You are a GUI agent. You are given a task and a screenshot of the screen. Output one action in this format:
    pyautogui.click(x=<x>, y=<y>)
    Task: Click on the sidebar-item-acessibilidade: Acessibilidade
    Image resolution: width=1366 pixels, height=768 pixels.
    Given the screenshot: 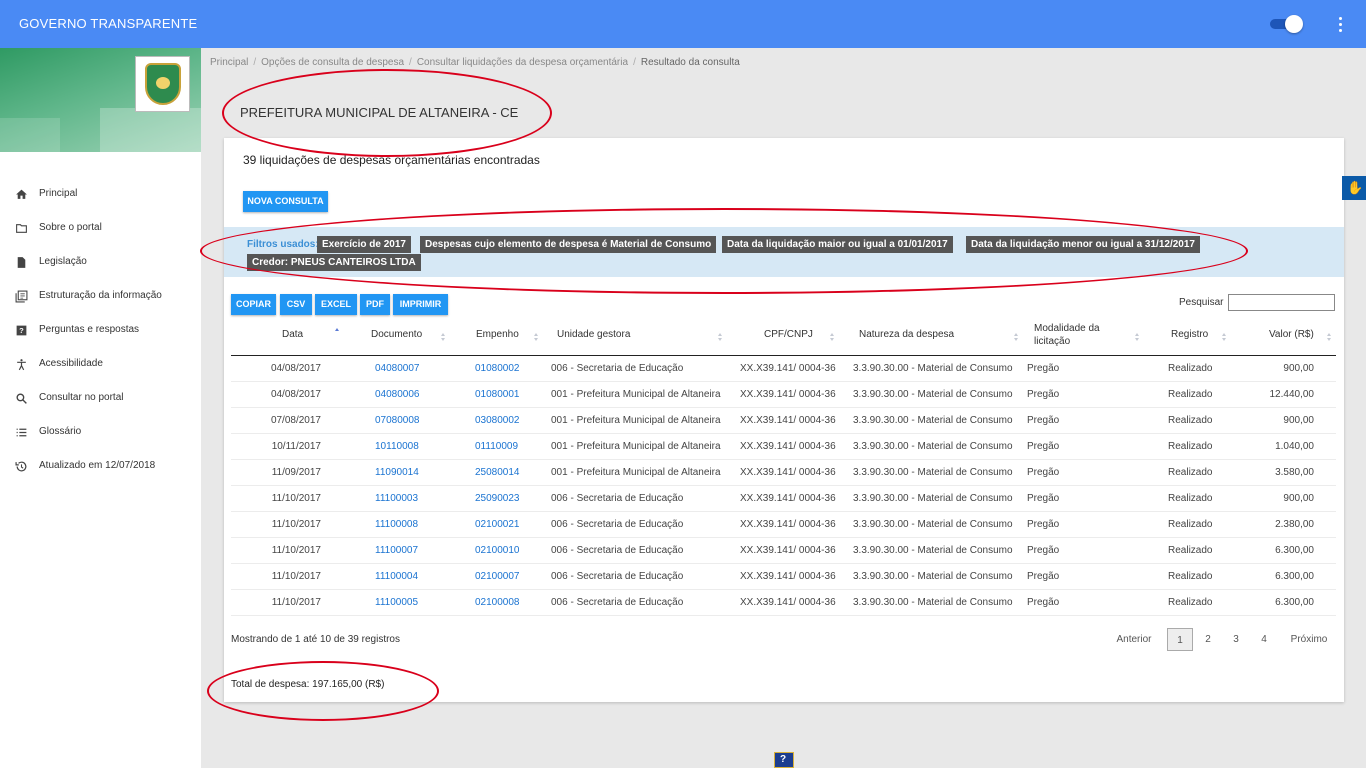 What is the action you would take?
    pyautogui.click(x=100, y=365)
    